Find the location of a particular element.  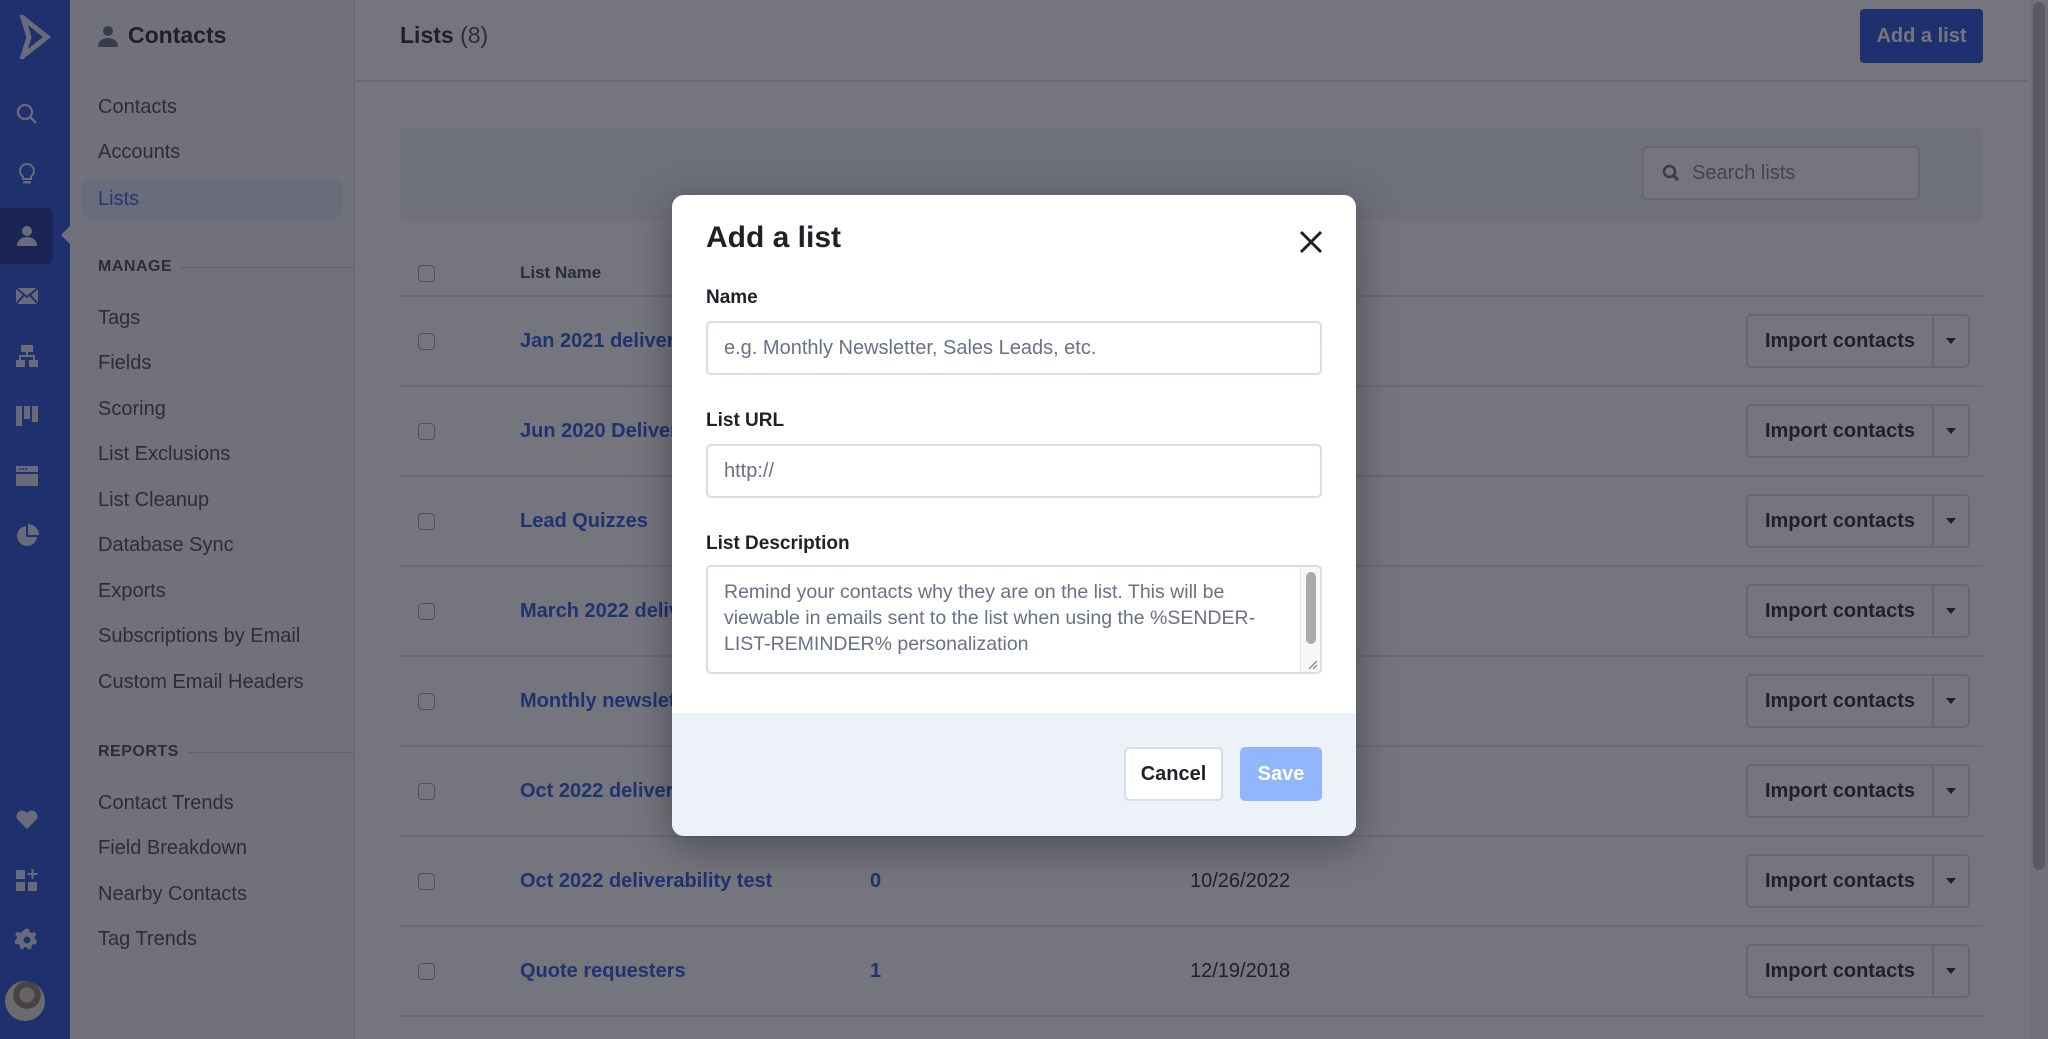

textarea-scrollbar-thumb is located at coordinates (1311, 608).